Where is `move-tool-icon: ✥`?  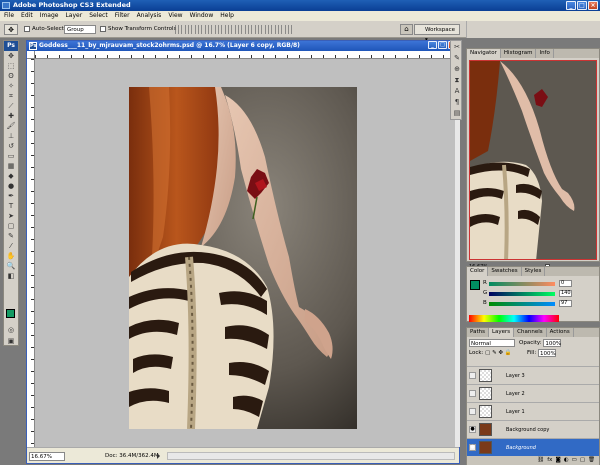 move-tool-icon: ✥ is located at coordinates (11, 56).